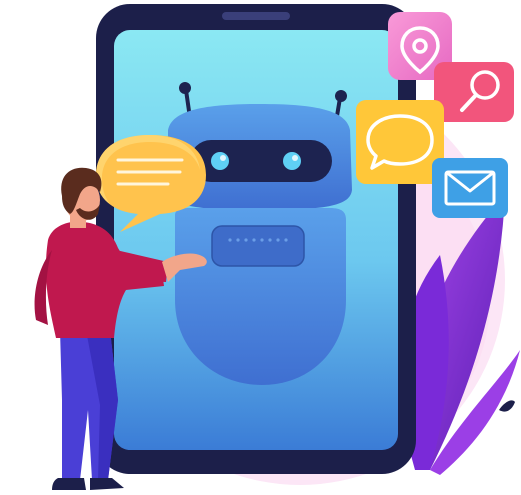 The width and height of the screenshot is (521, 495). What do you see at coordinates (474, 92) in the screenshot?
I see `search-icon` at bounding box center [474, 92].